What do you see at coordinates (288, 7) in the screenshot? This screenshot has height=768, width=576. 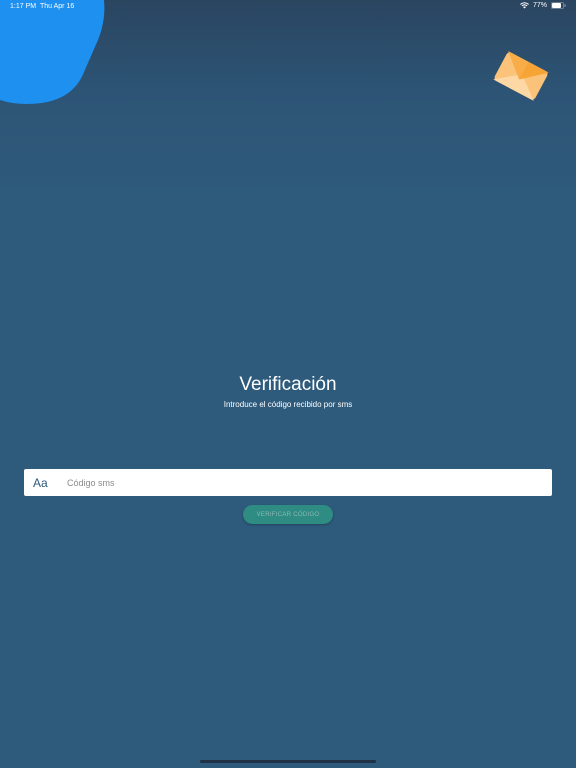 I see `status-bar: 1:17 PM Thu Apr 16 77%` at bounding box center [288, 7].